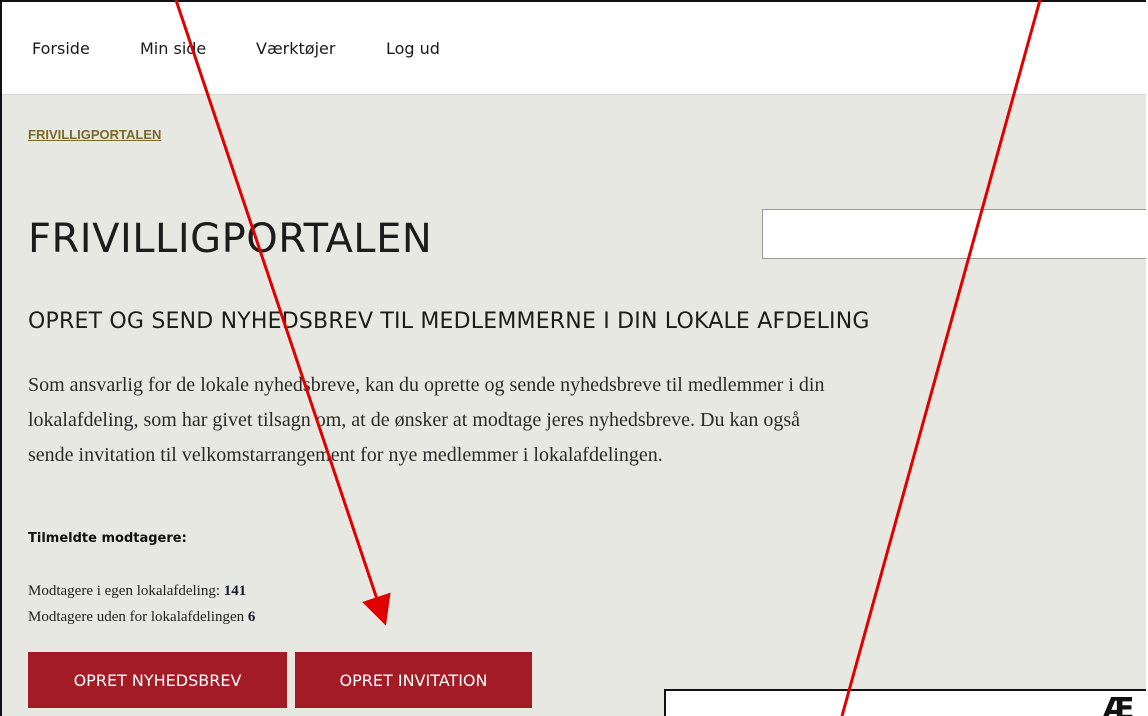  I want to click on breadcrumb: FRIVILLIGPORTALEN, so click(94, 134).